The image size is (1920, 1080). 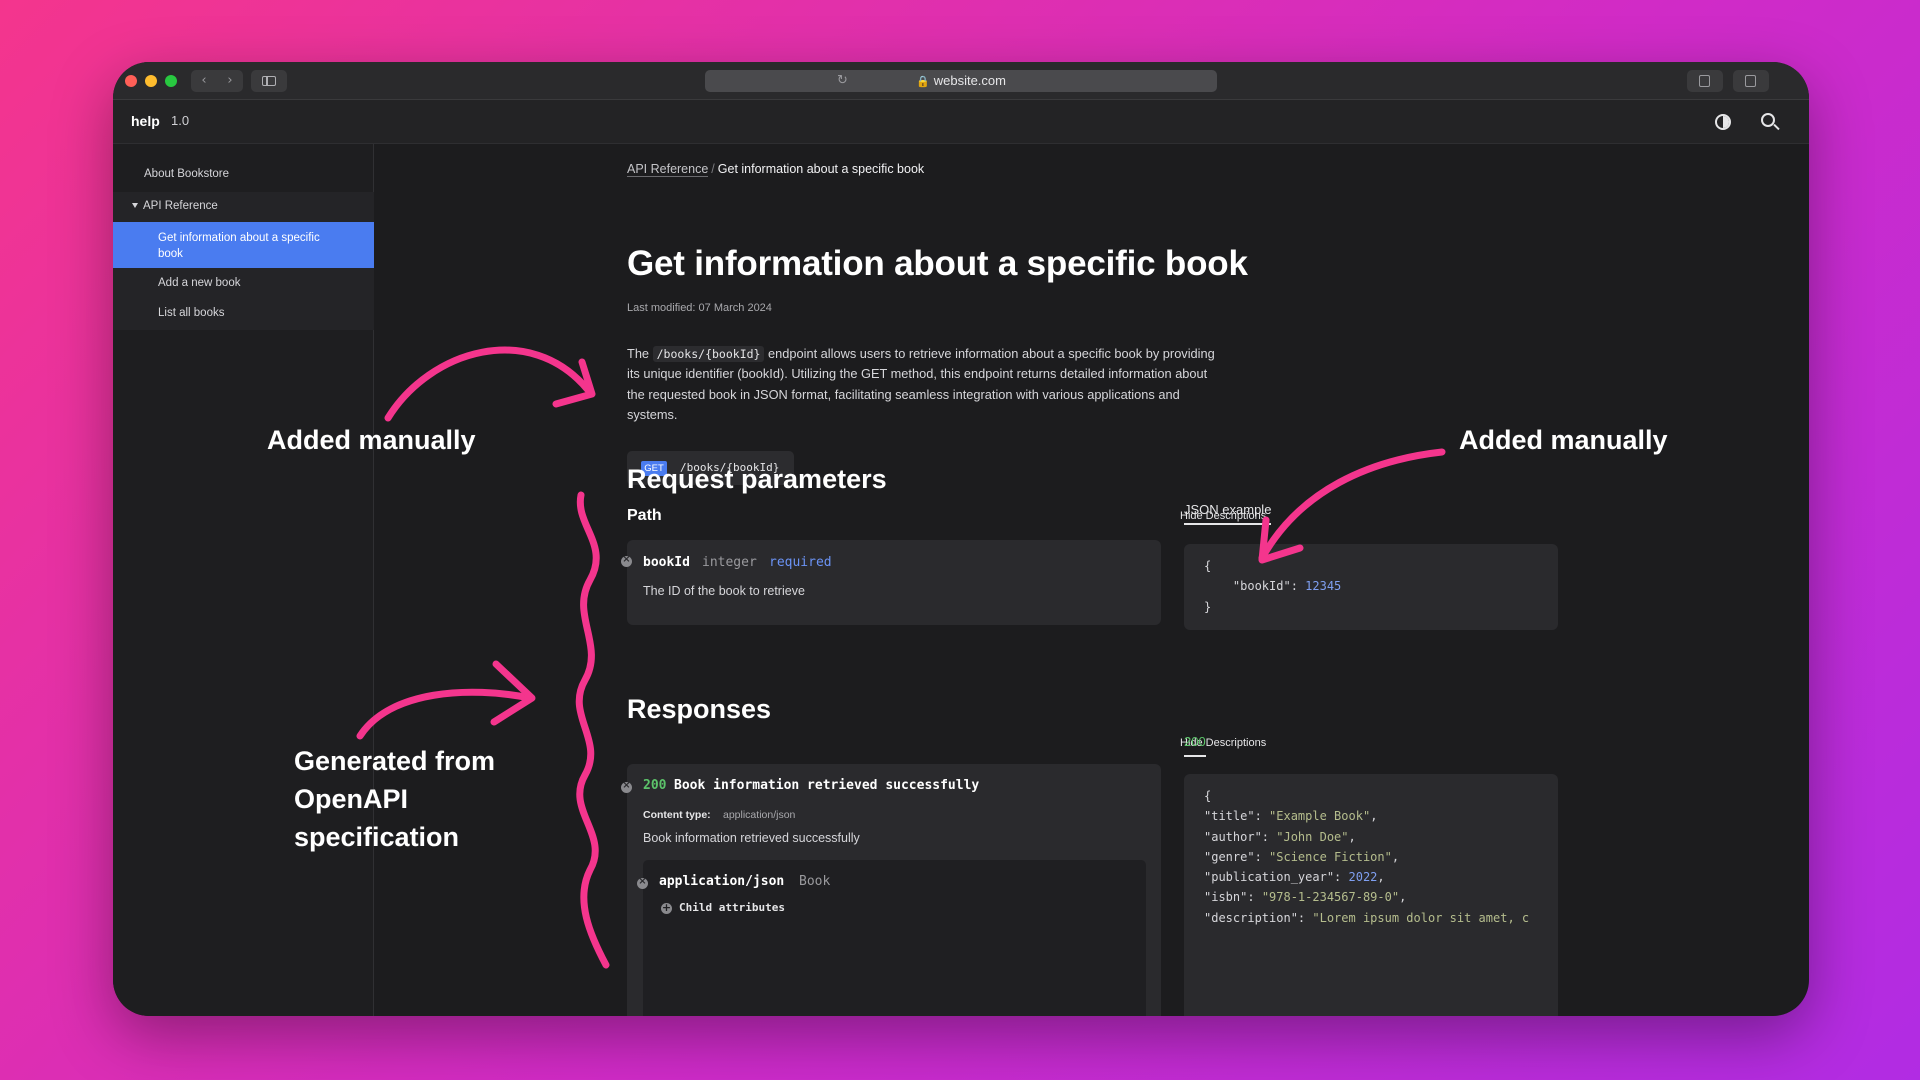 I want to click on annotation-line: Generated from, so click(x=395, y=761).